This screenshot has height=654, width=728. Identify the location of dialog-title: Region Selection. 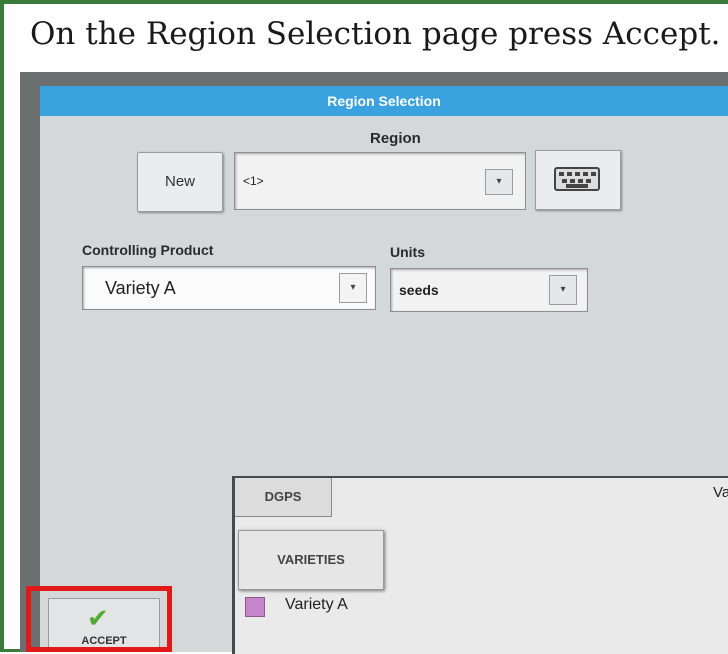
(384, 101).